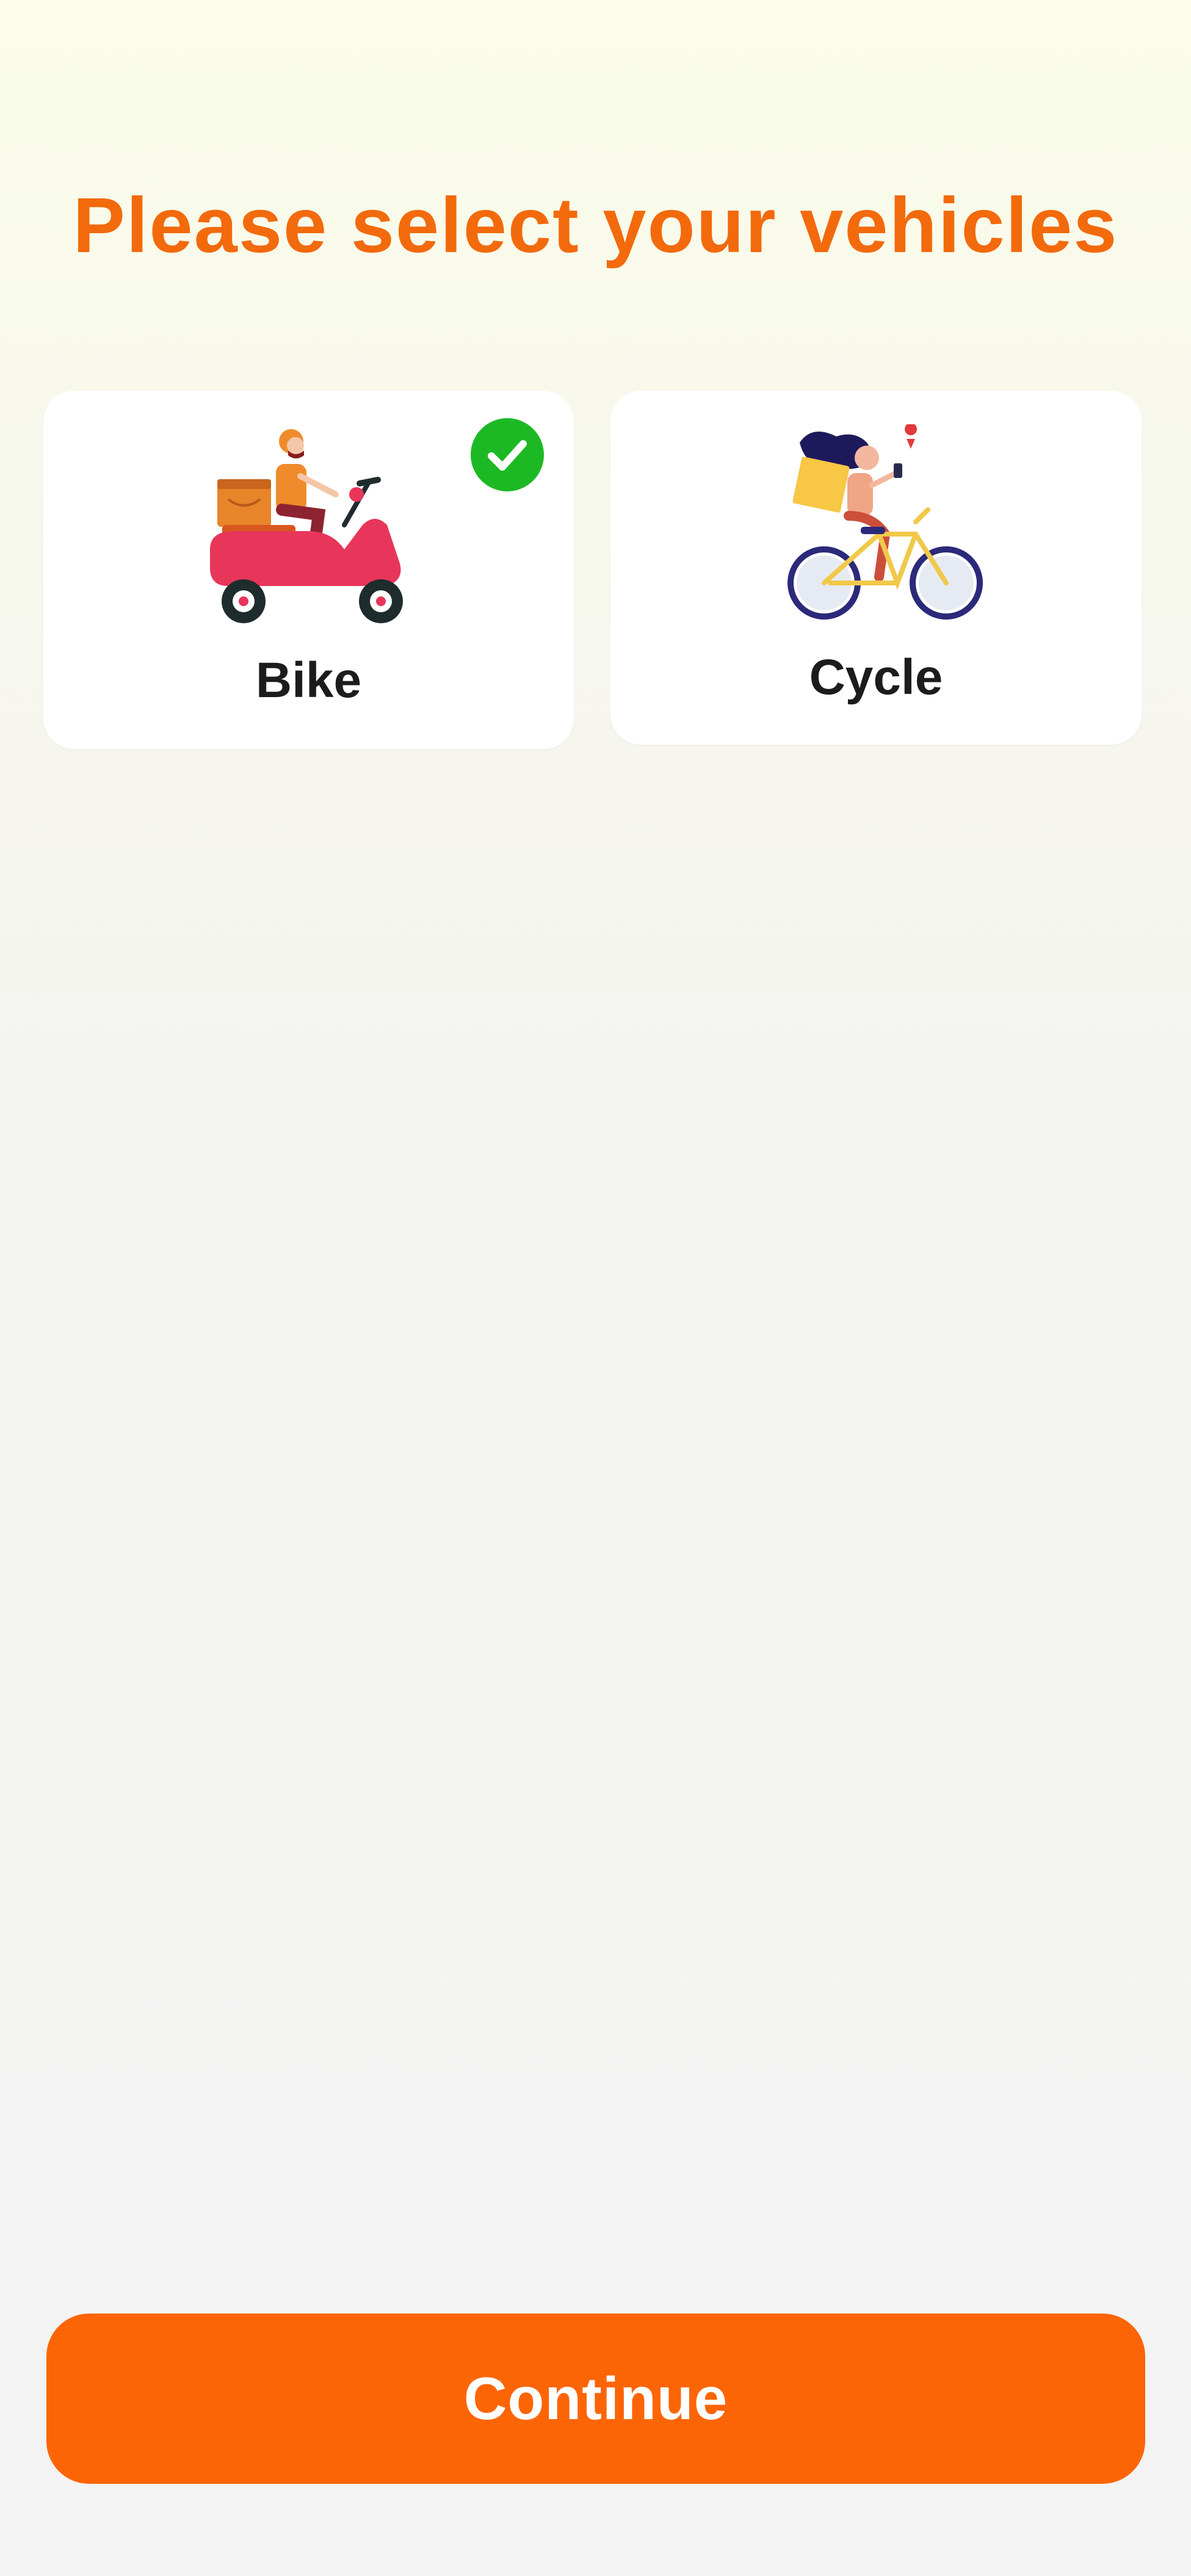 This screenshot has height=2576, width=1191. I want to click on bicycle-delivery-illustration, so click(885, 522).